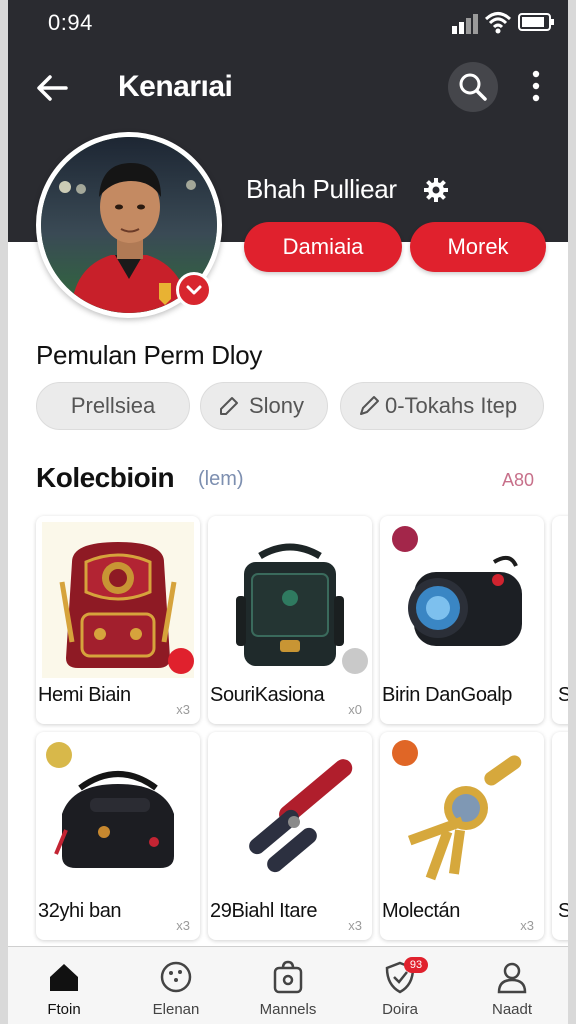 The width and height of the screenshot is (576, 1024). Describe the element at coordinates (465, 24) in the screenshot. I see `signal-icon` at that location.